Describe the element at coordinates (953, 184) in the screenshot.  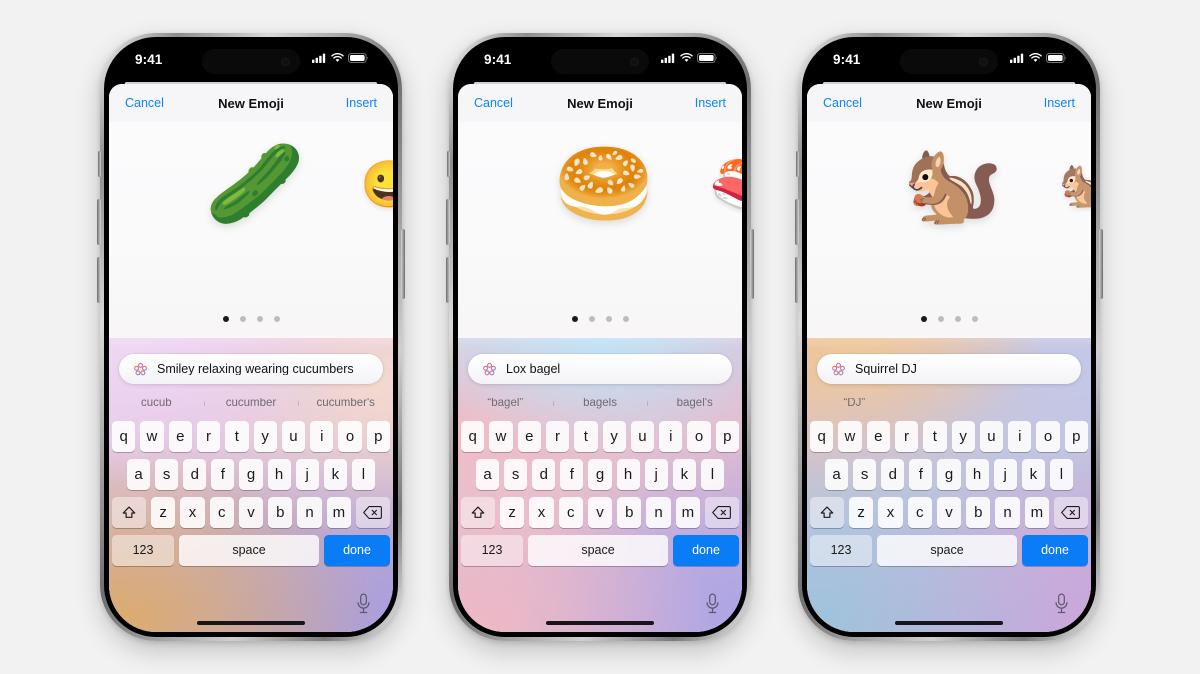
I see `genmoji-primary: 🐿️` at that location.